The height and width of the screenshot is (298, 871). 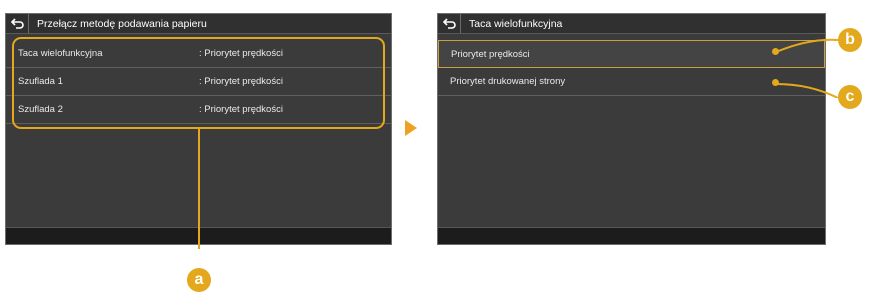 What do you see at coordinates (199, 280) in the screenshot?
I see `callout-badge-a: a` at bounding box center [199, 280].